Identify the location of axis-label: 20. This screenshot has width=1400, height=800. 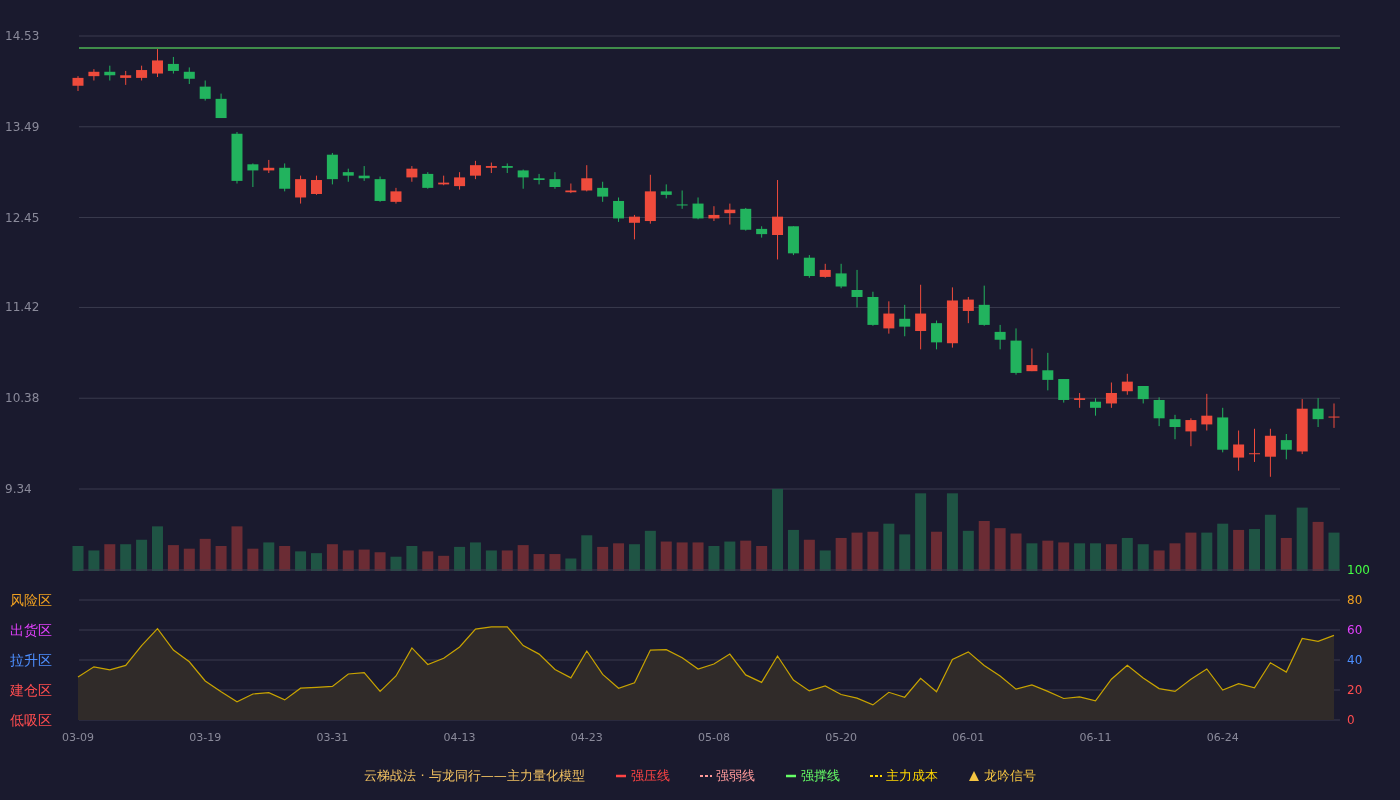
(1355, 690).